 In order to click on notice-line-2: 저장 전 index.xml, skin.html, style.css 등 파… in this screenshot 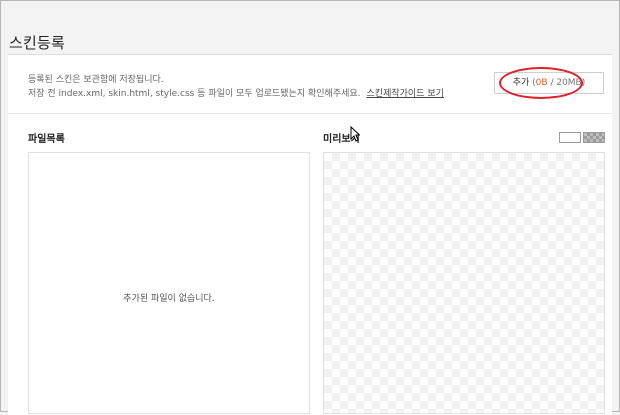, I will do `click(236, 92)`.